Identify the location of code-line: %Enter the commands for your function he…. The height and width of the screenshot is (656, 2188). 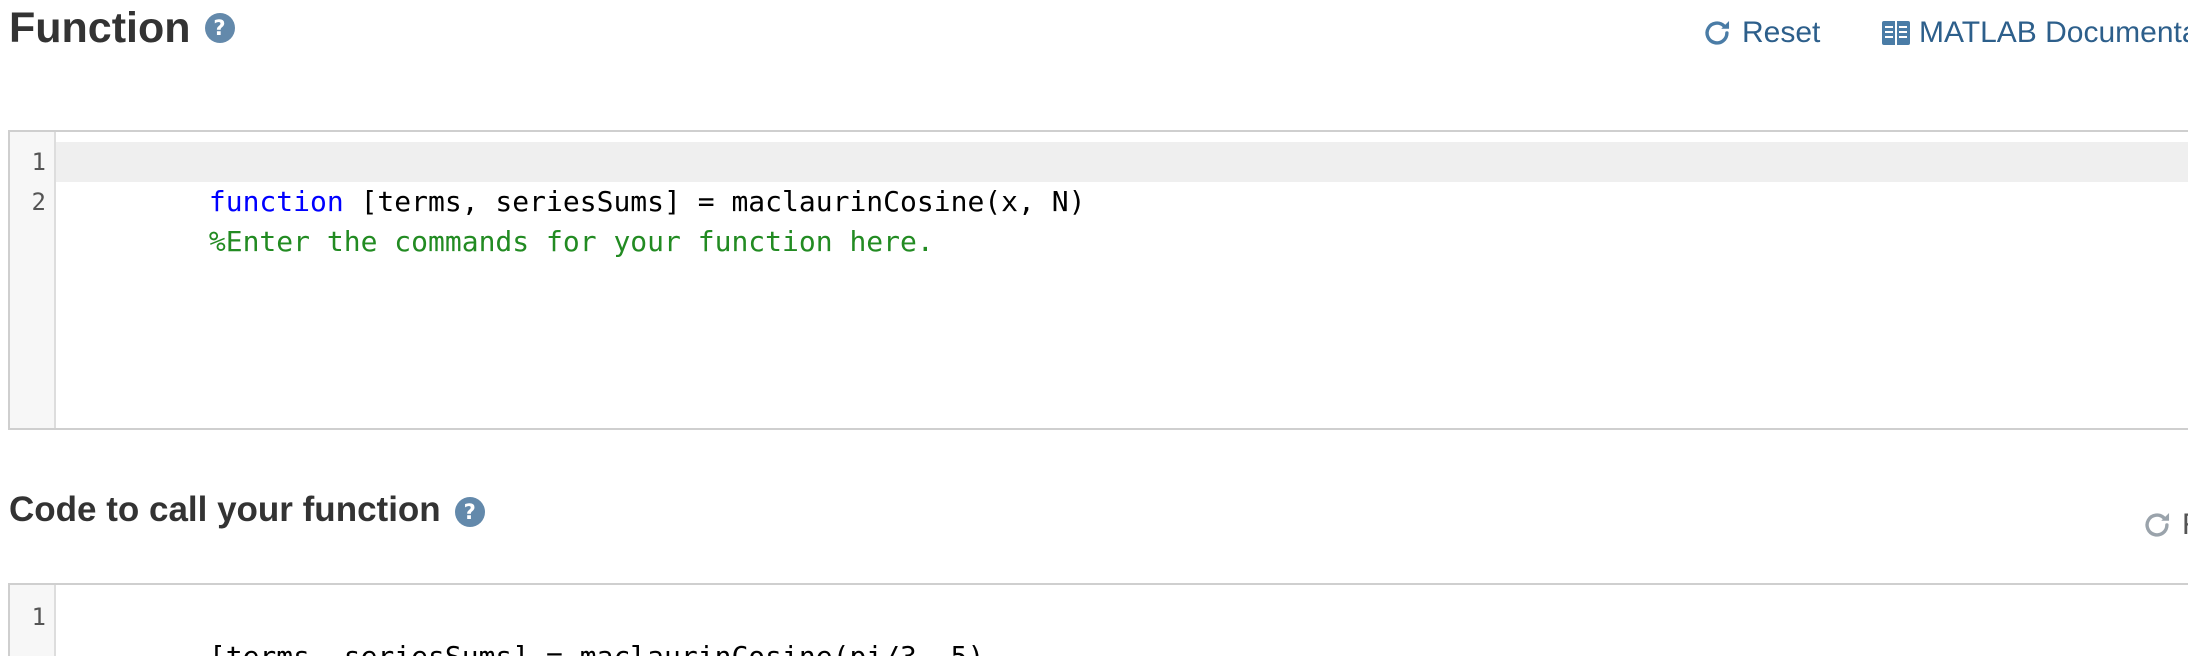
(1122, 220).